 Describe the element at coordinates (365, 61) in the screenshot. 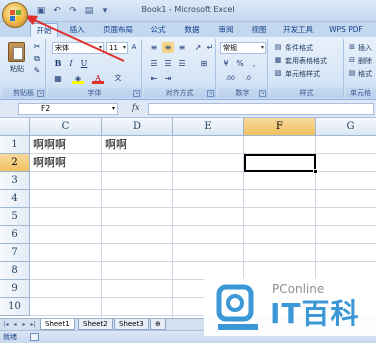

I see `delete-cells-button: 删除` at that location.